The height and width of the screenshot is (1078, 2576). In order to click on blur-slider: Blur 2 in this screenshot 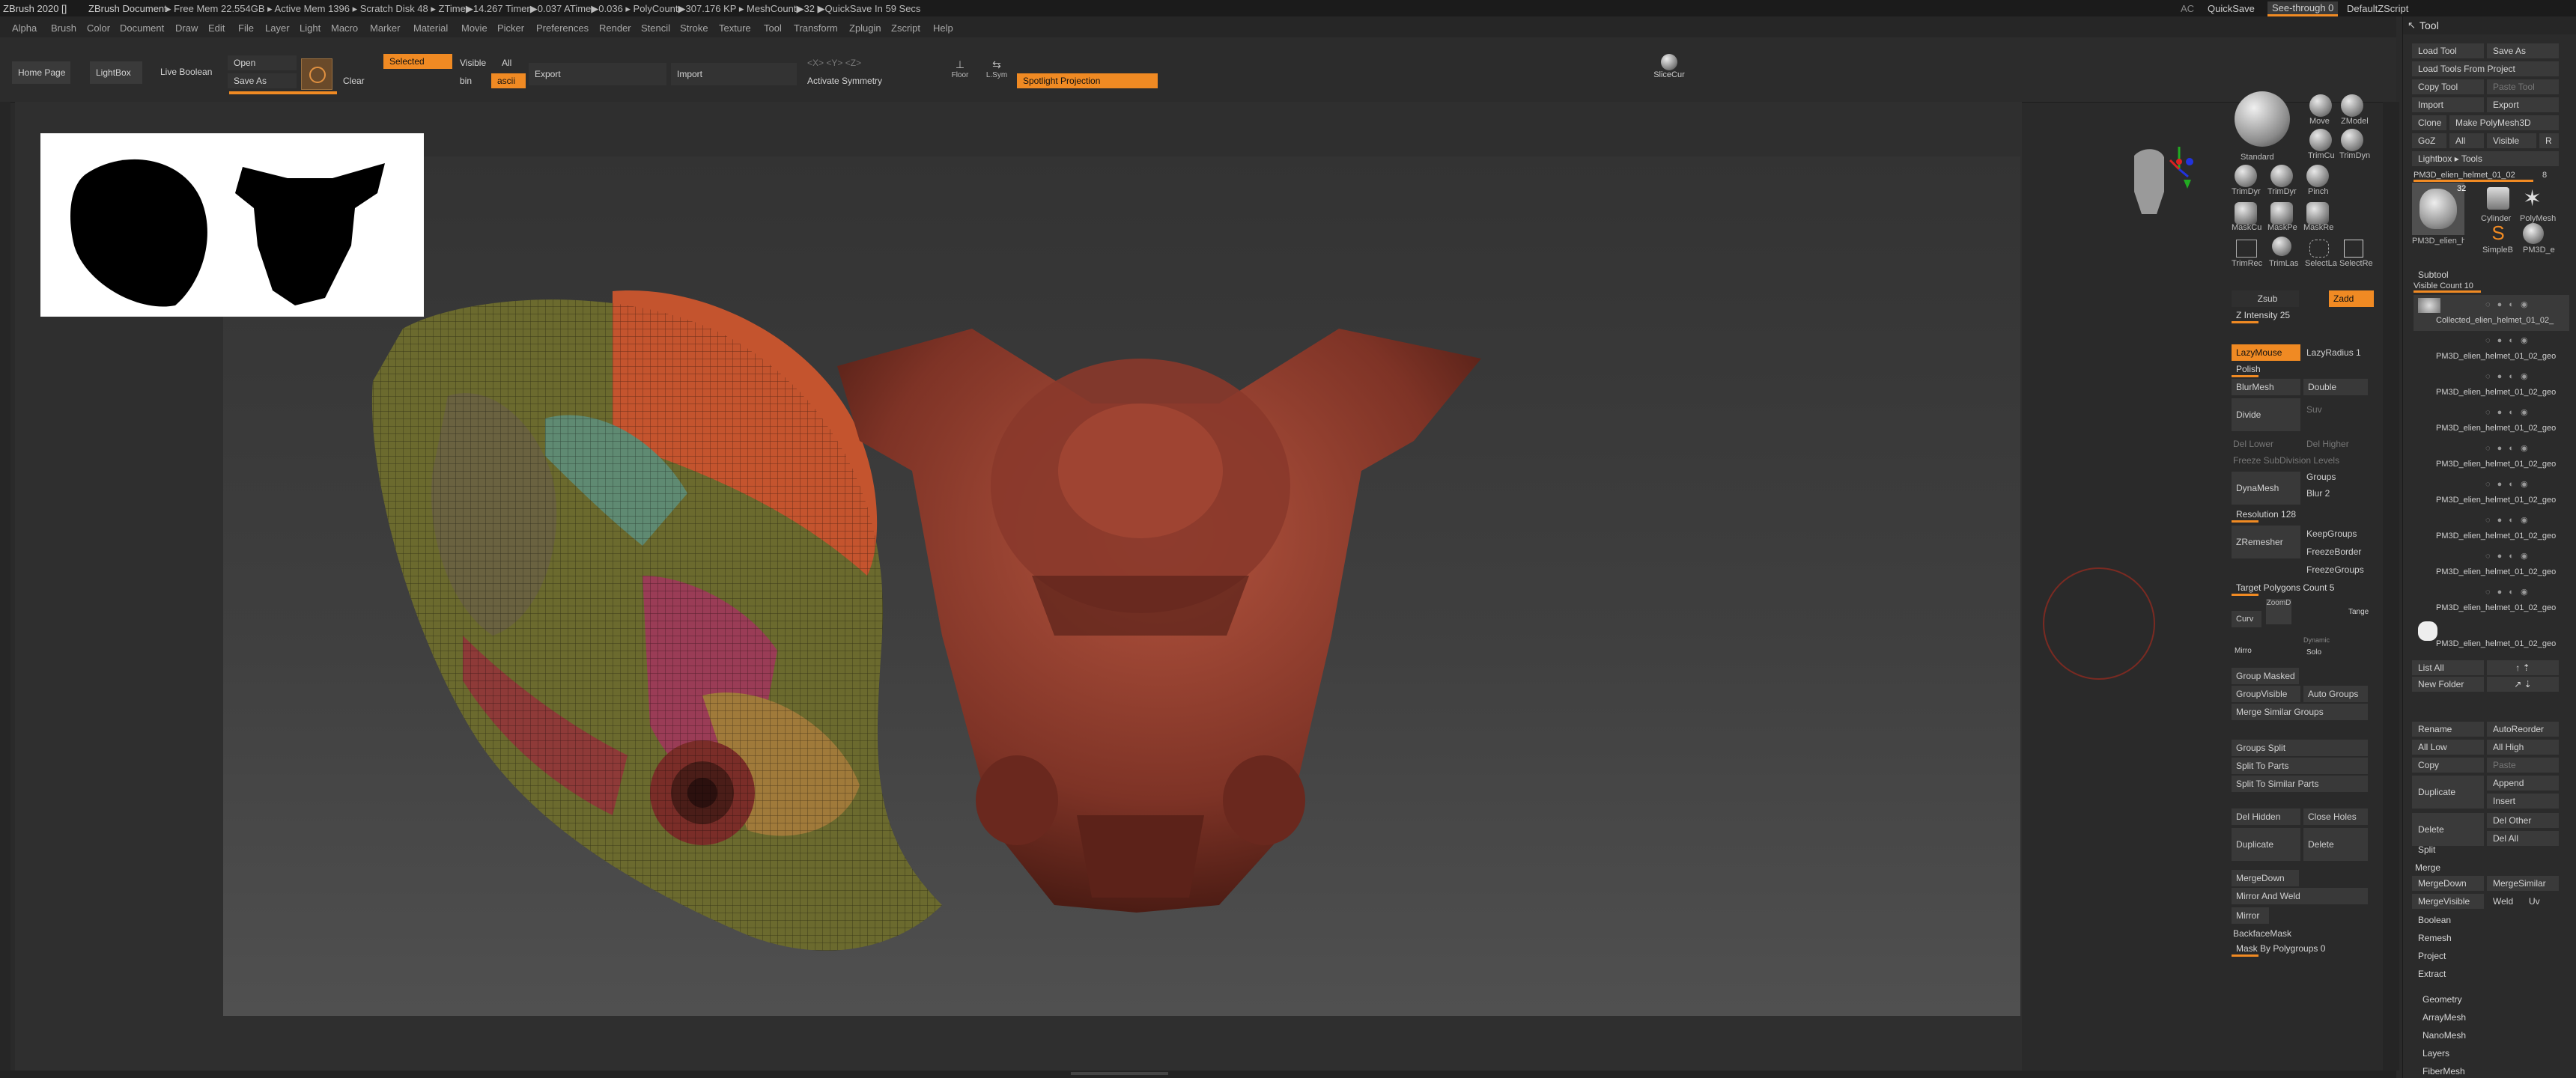, I will do `click(2318, 493)`.